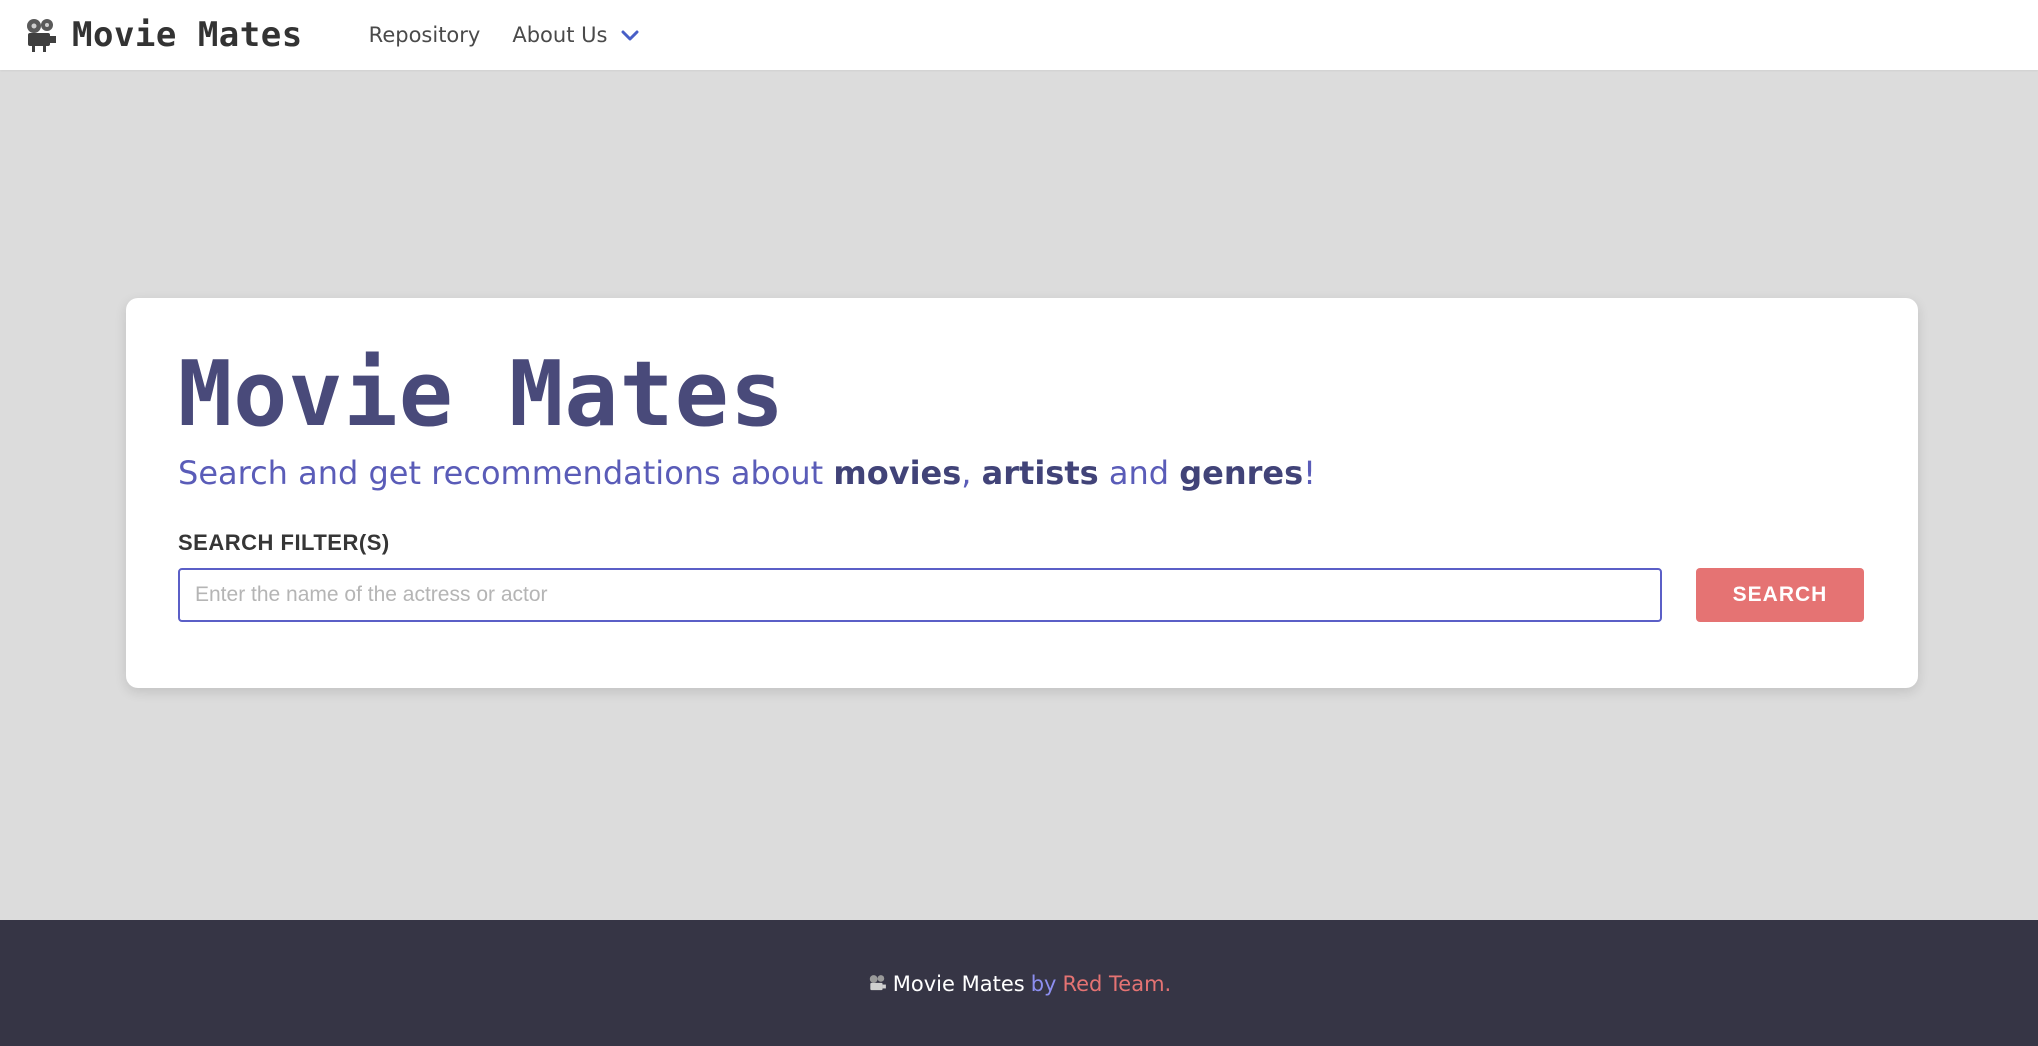  What do you see at coordinates (1309, 473) in the screenshot?
I see `subtitle-end: !` at bounding box center [1309, 473].